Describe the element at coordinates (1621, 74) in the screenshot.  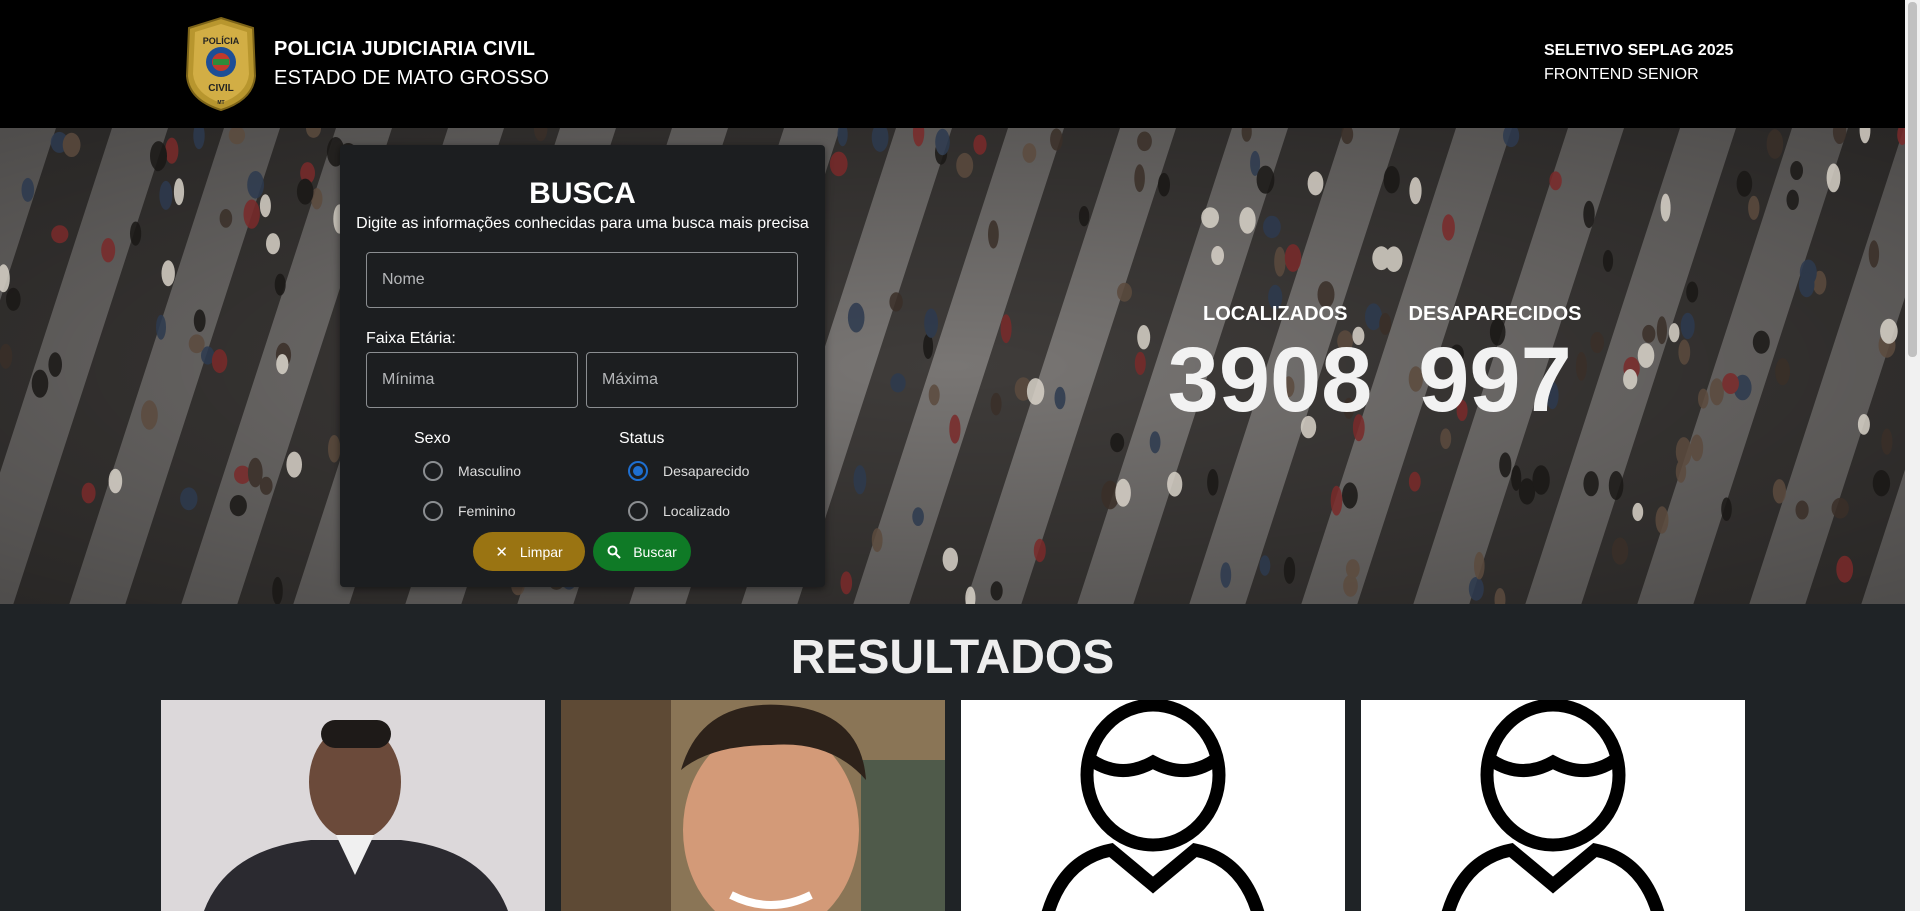
I see `project-role: FRONTEND SENIOR` at that location.